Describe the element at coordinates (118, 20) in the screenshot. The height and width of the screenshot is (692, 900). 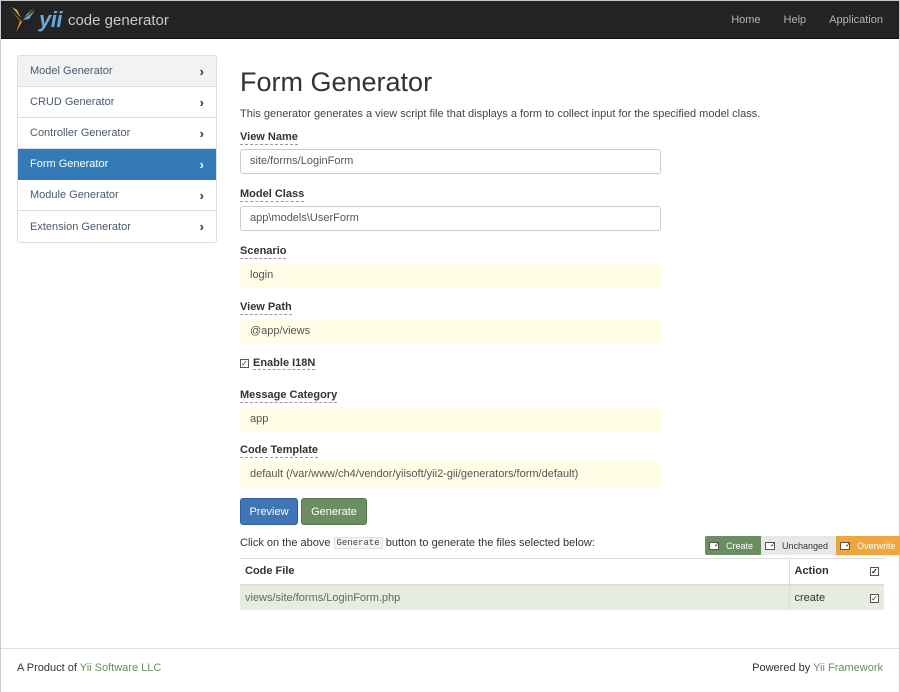
I see `brand-title: code generator` at that location.